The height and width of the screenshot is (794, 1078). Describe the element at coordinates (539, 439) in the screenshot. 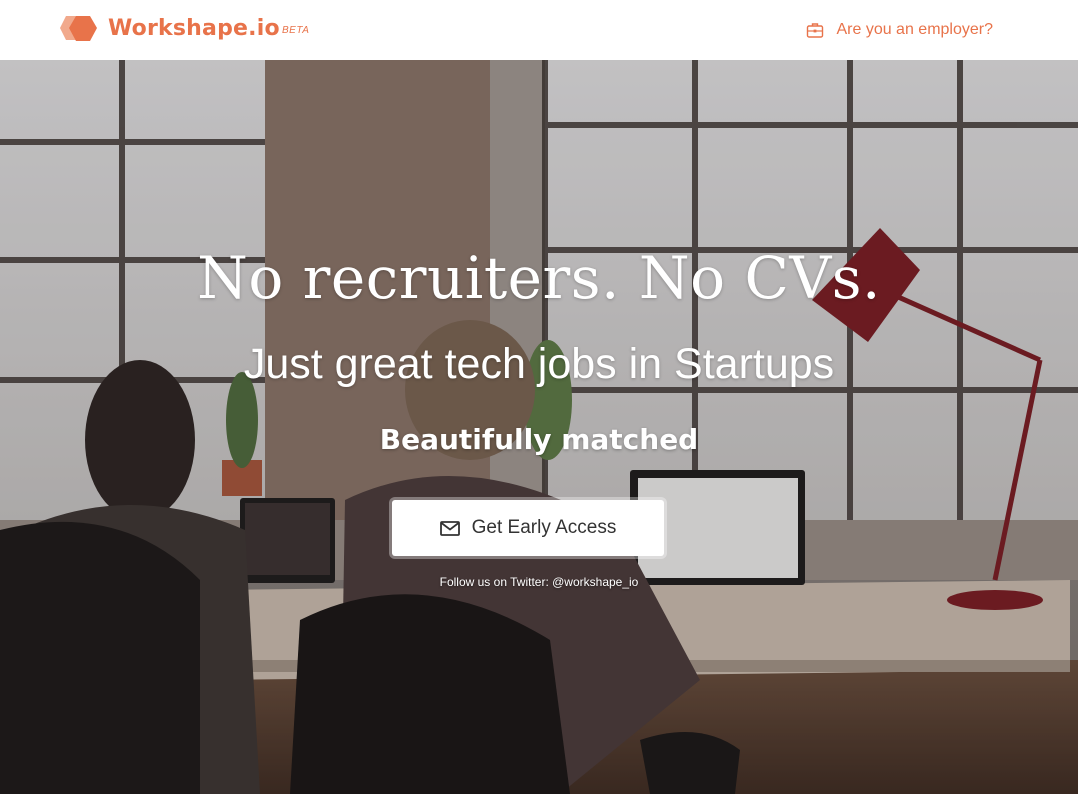

I see `hero-tagline: Beautifully matched` at that location.